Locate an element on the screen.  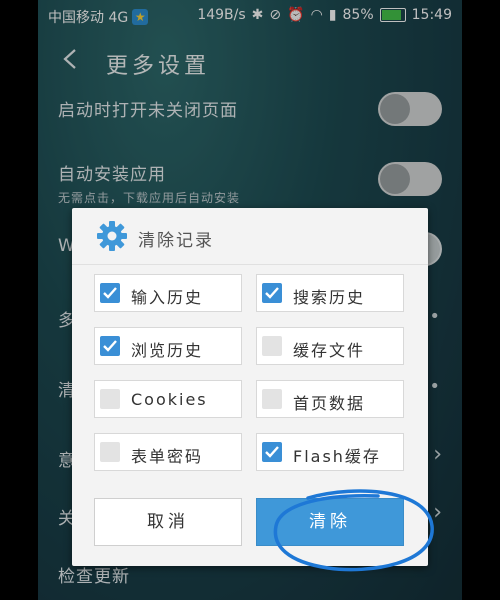
option-flash-cache: Flash缓存 is located at coordinates (330, 452).